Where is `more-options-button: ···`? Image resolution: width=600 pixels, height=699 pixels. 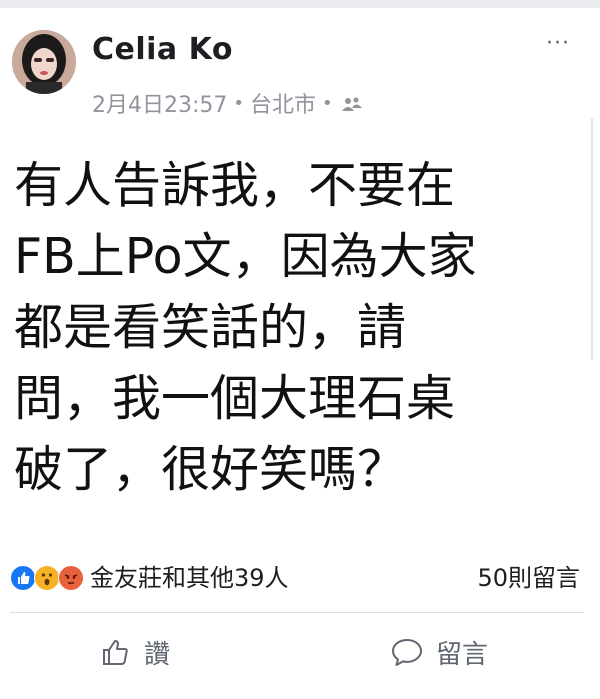 more-options-button: ··· is located at coordinates (558, 43).